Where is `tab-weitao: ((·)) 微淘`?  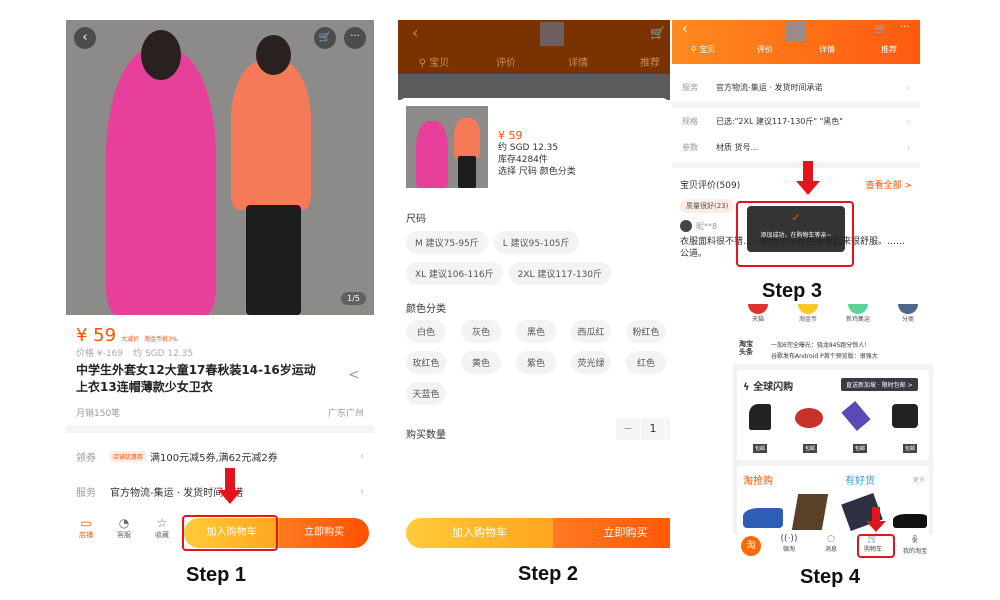 tab-weitao: ((·)) 微淘 is located at coordinates (789, 543).